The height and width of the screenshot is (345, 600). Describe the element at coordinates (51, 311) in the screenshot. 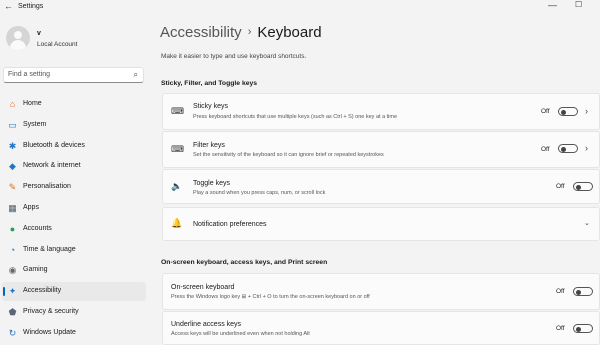

I see `sidebar-item-label: Privacy & security` at that location.